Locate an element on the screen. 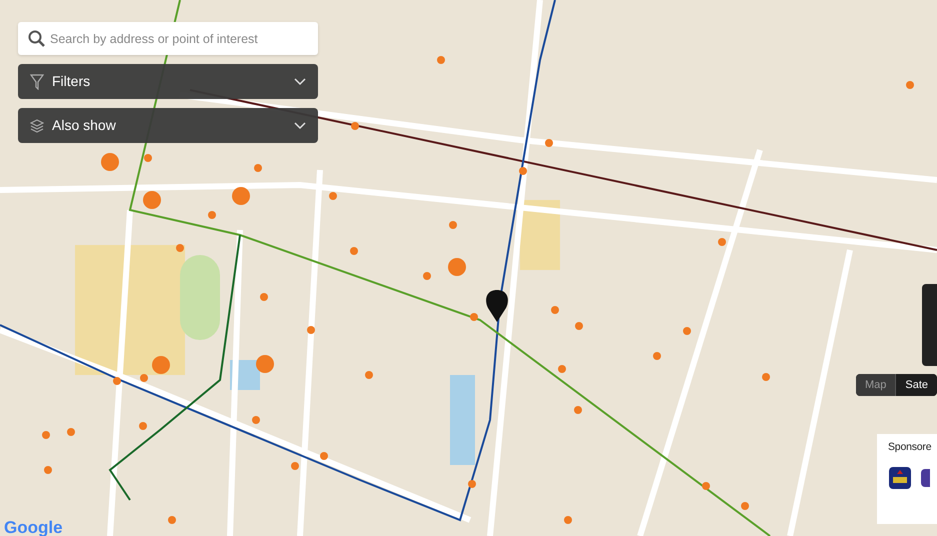  search-field: Search by address or point of interest is located at coordinates (168, 38).